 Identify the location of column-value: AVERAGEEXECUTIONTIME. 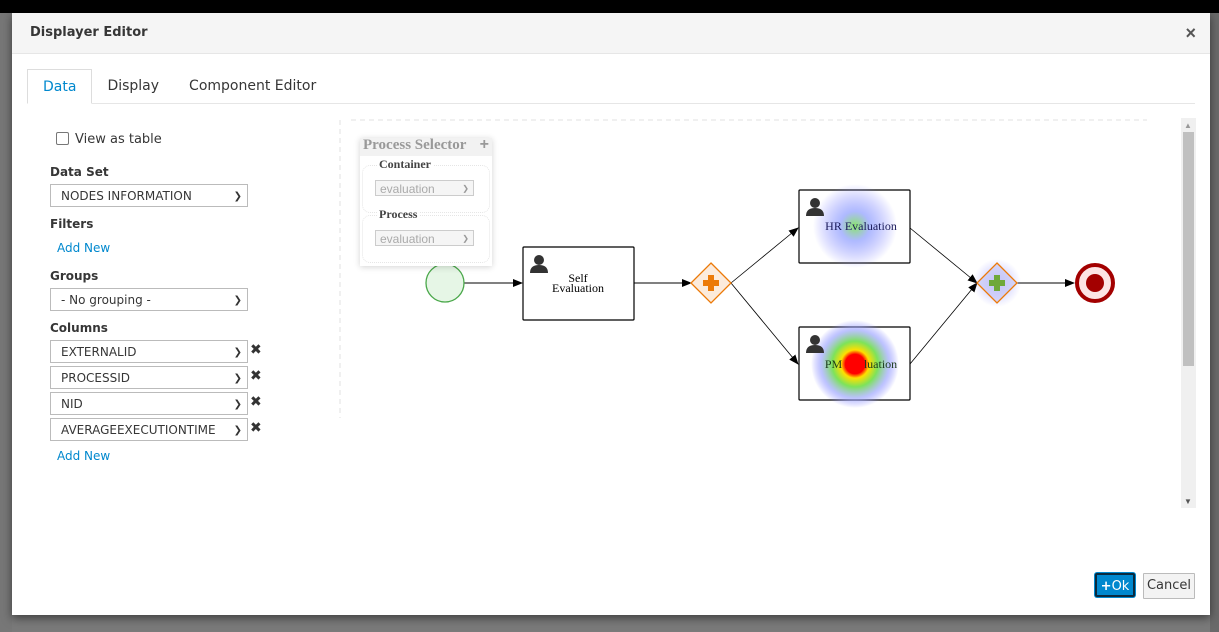
(138, 430).